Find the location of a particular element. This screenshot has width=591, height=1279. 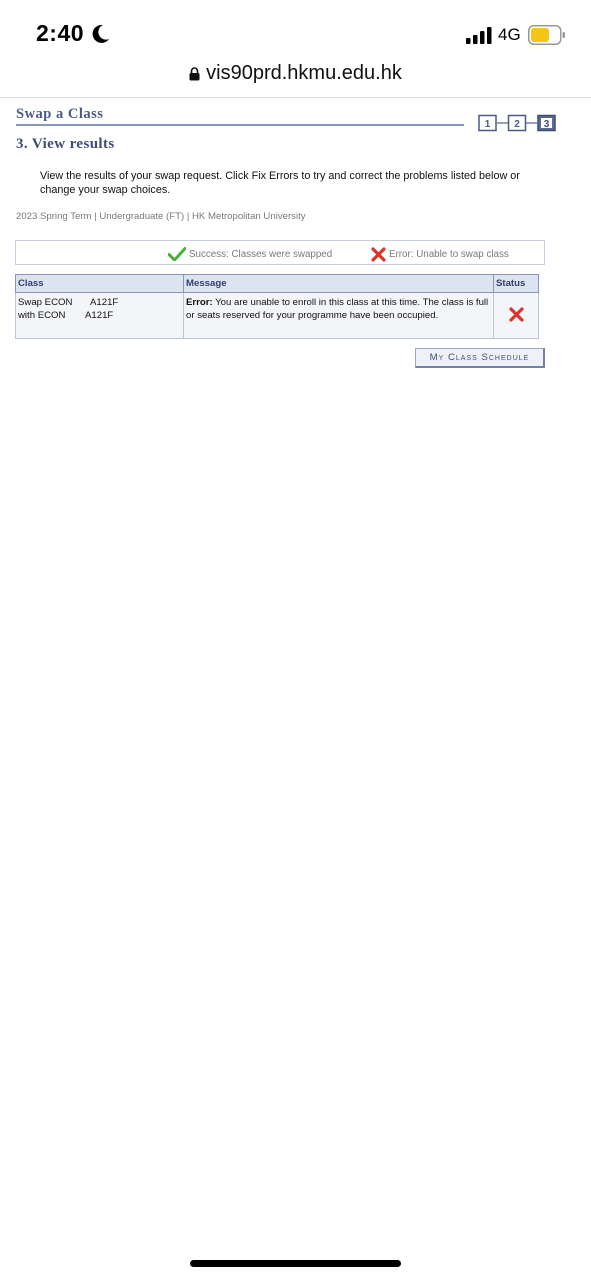

step-3-active: 3 is located at coordinates (546, 123).